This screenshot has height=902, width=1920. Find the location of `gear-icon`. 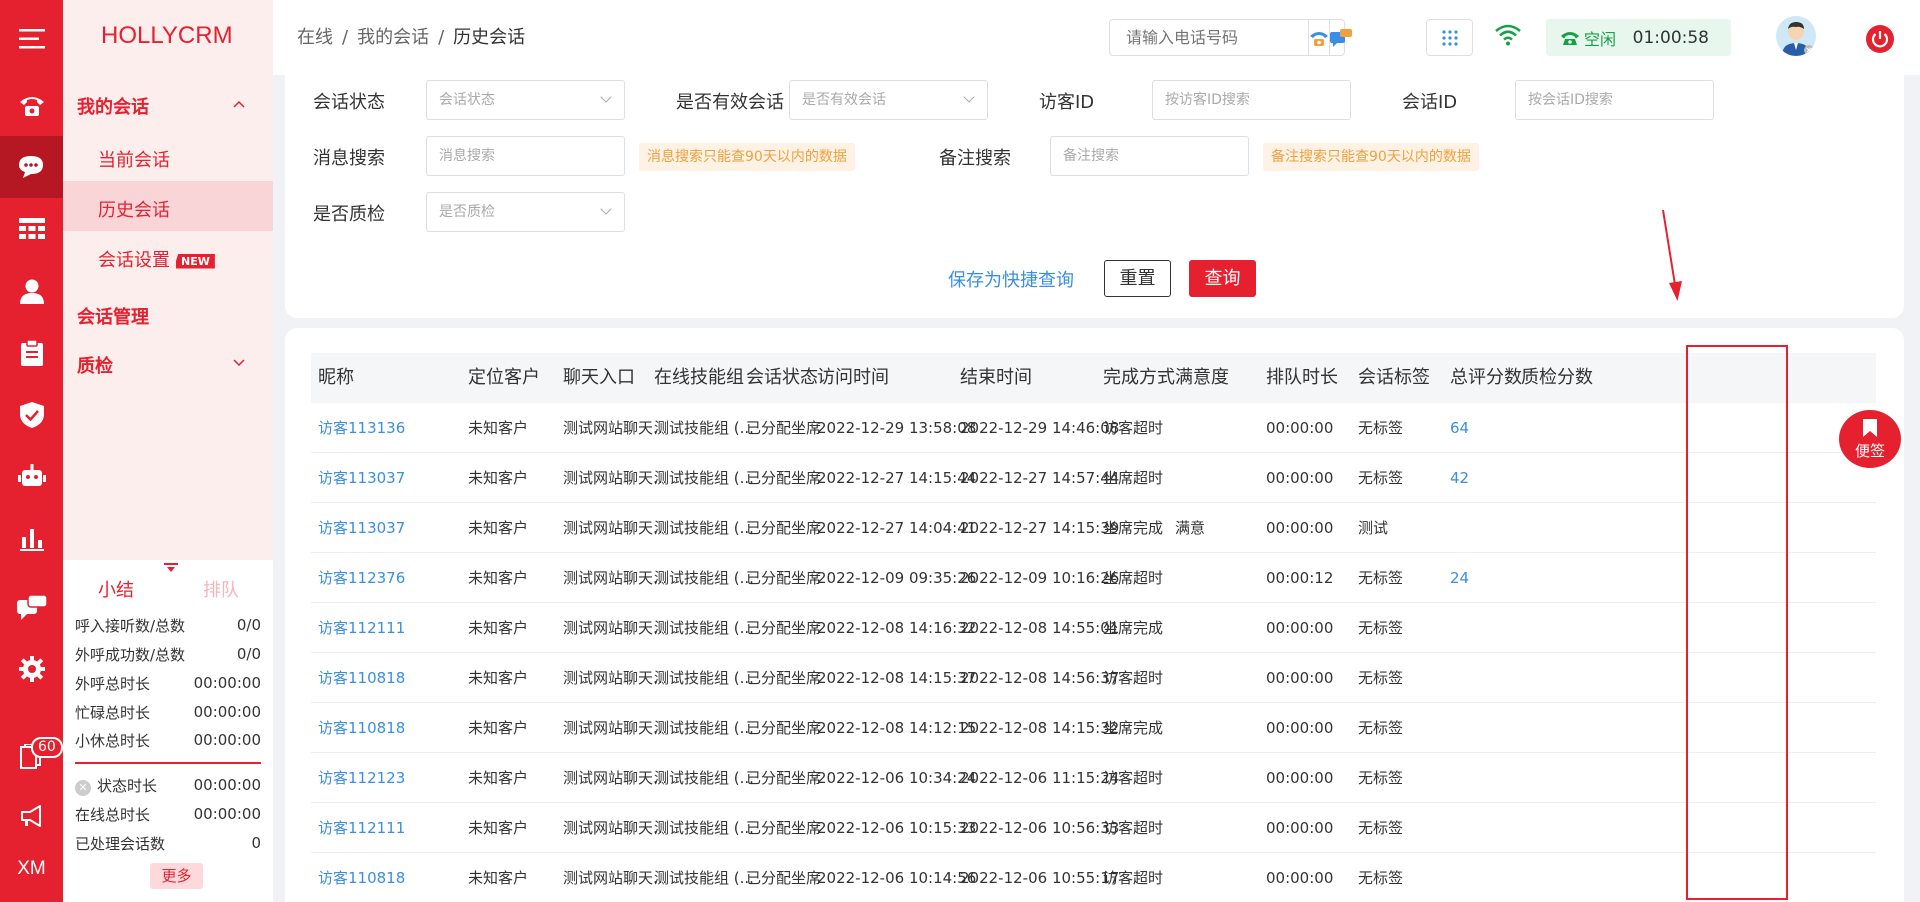

gear-icon is located at coordinates (31, 669).